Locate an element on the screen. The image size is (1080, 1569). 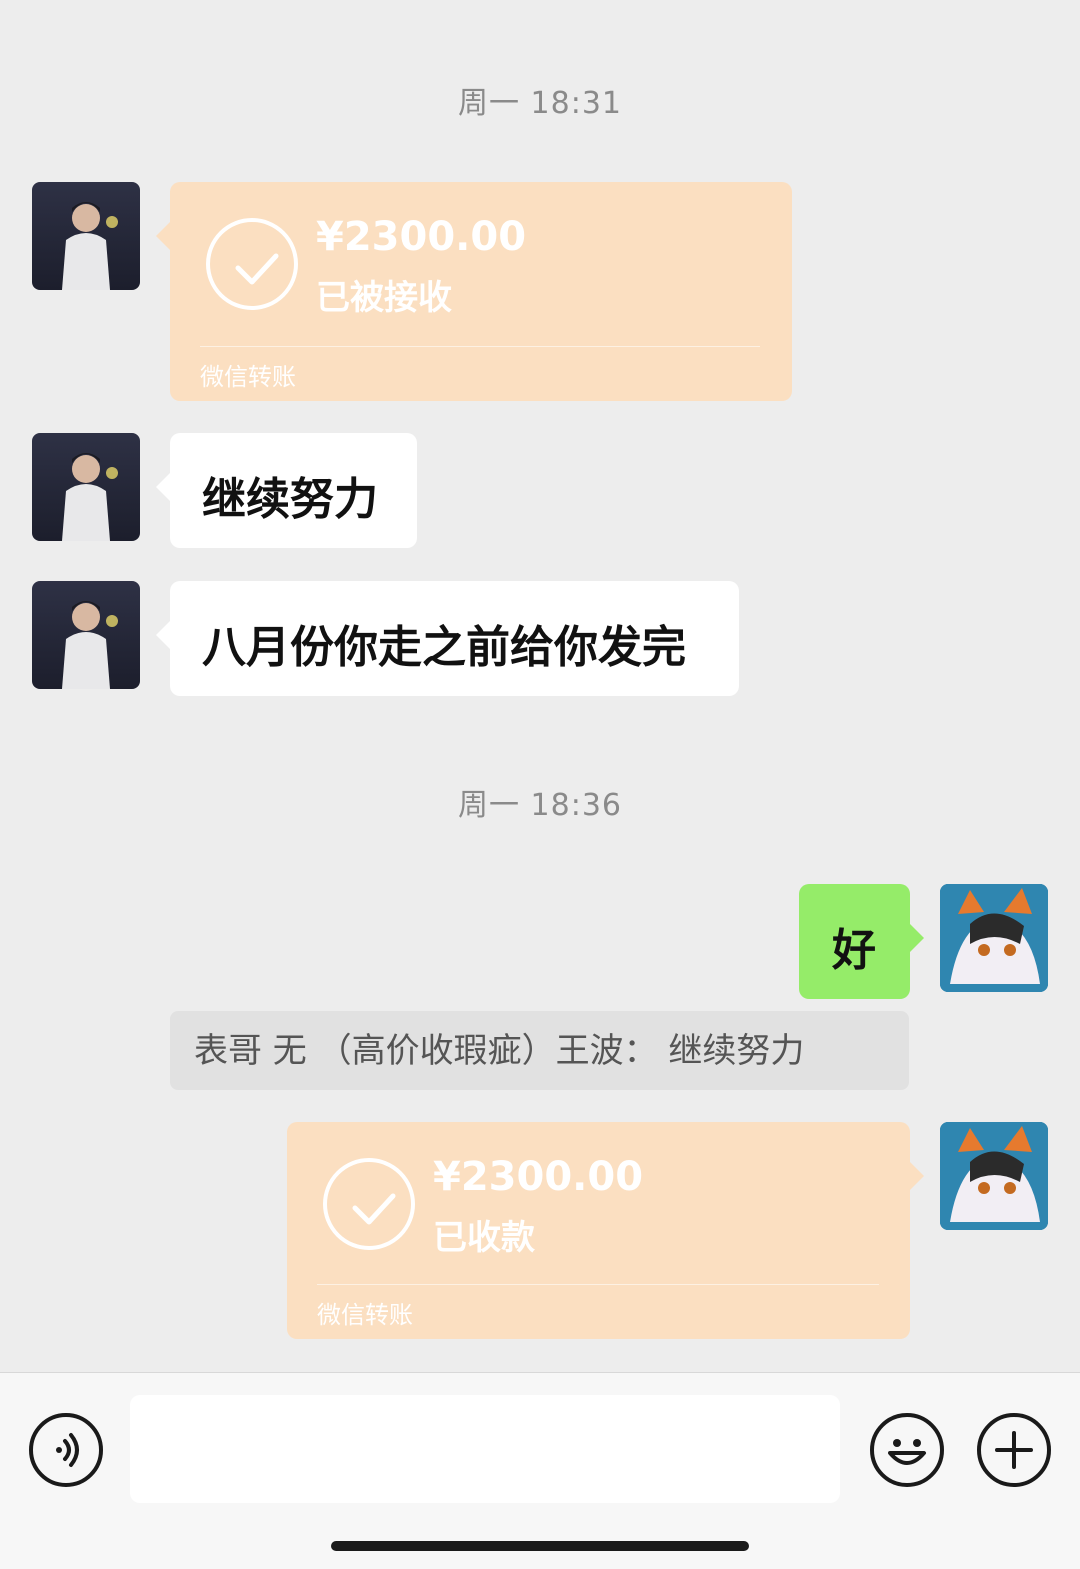
text-message-received: 八月份你走之前给你发完 is located at coordinates (447, 638).